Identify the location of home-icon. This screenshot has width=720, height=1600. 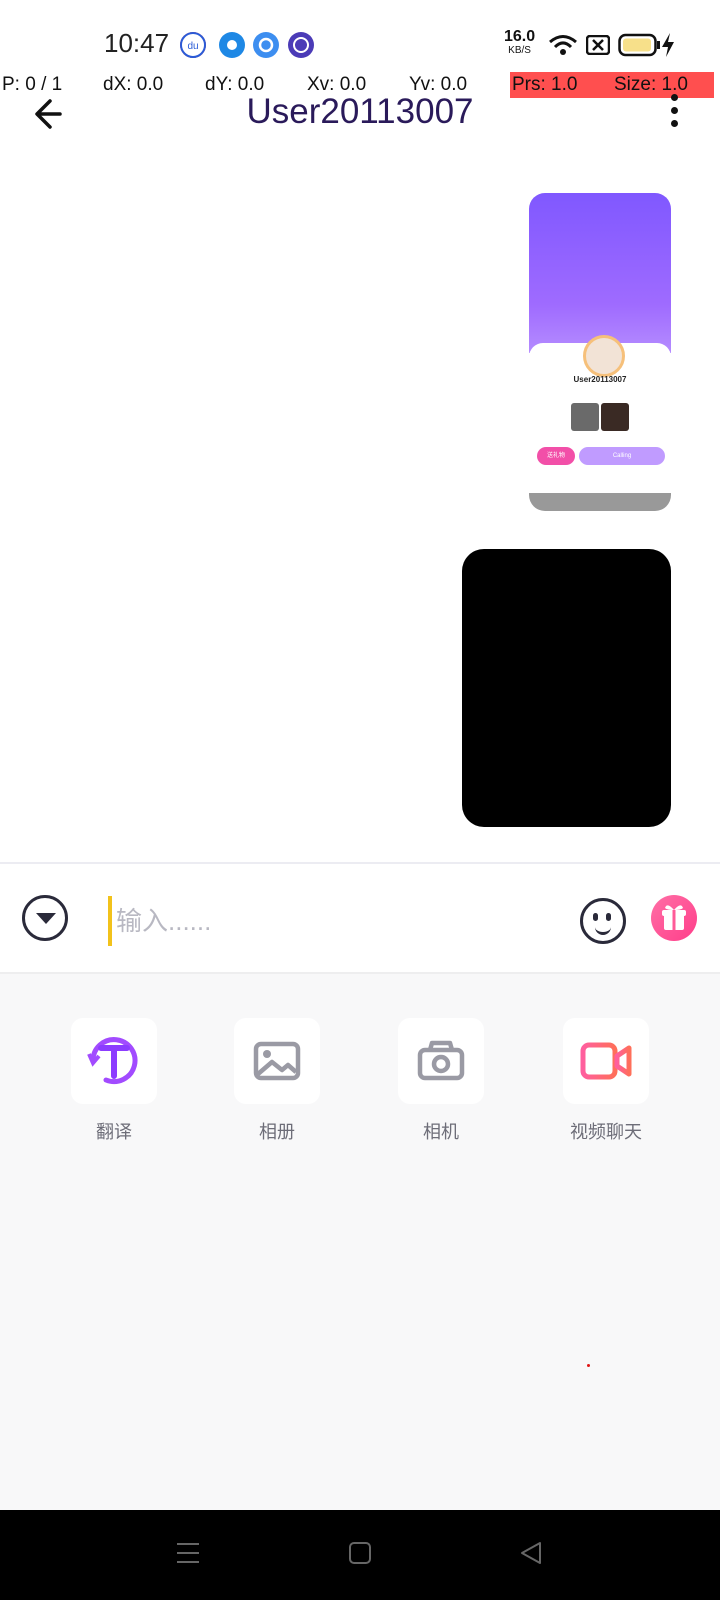
(360, 1555).